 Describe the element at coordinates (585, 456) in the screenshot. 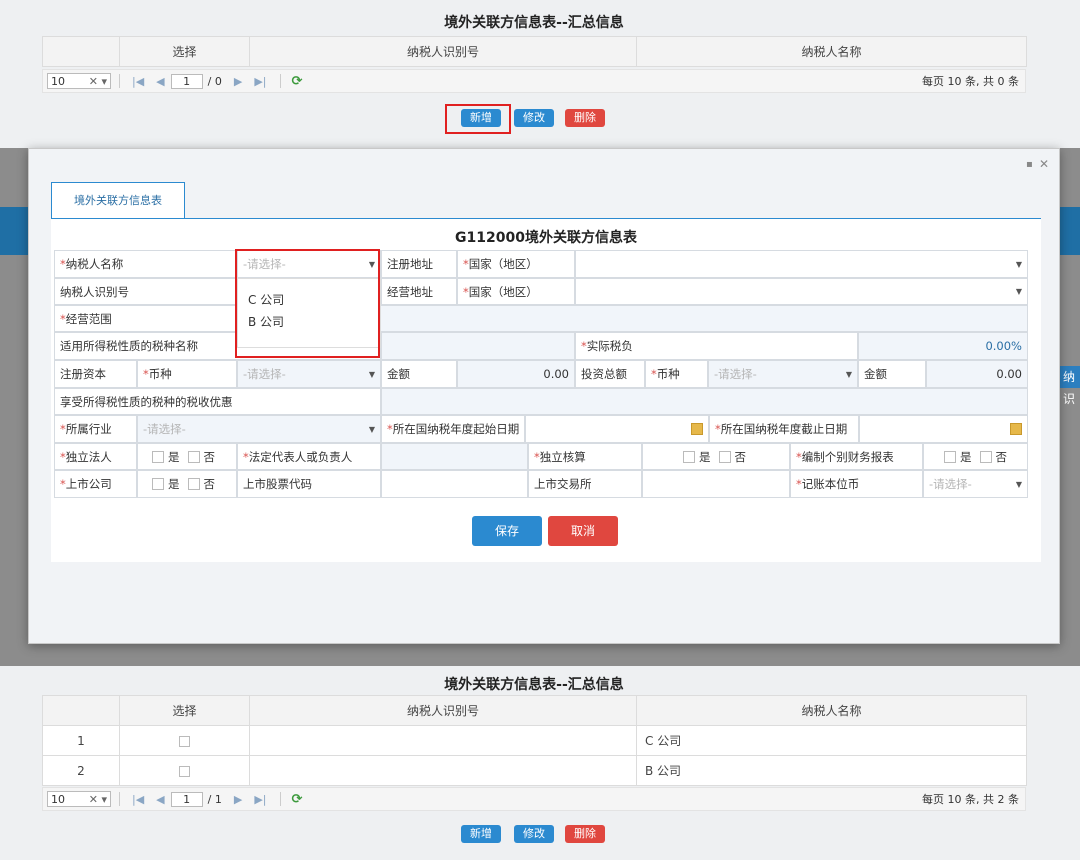

I see `label-independent-accounting: * 独立核算` at that location.